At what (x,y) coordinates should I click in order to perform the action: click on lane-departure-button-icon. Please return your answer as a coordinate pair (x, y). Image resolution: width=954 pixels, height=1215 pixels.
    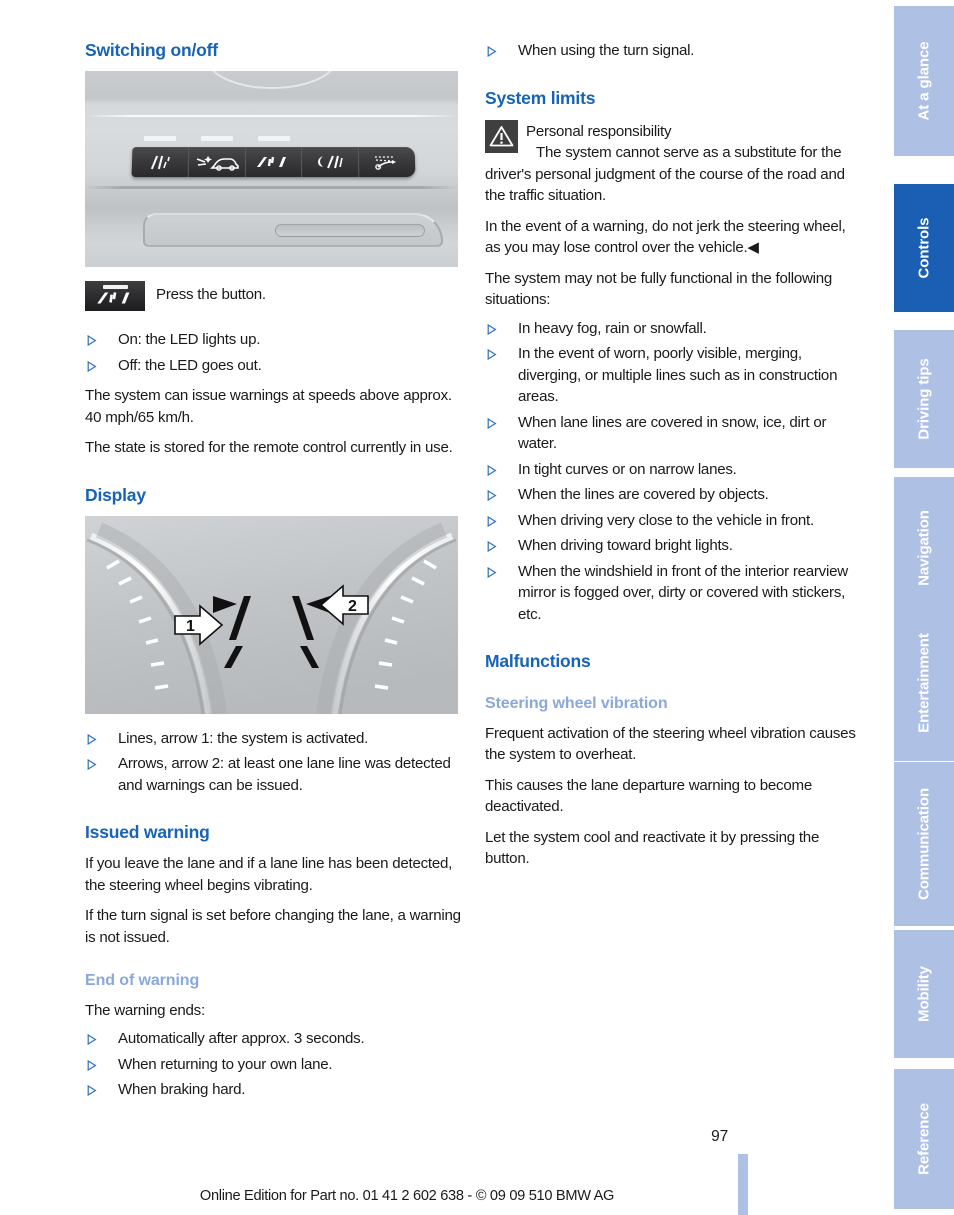
    Looking at the image, I should click on (115, 296).